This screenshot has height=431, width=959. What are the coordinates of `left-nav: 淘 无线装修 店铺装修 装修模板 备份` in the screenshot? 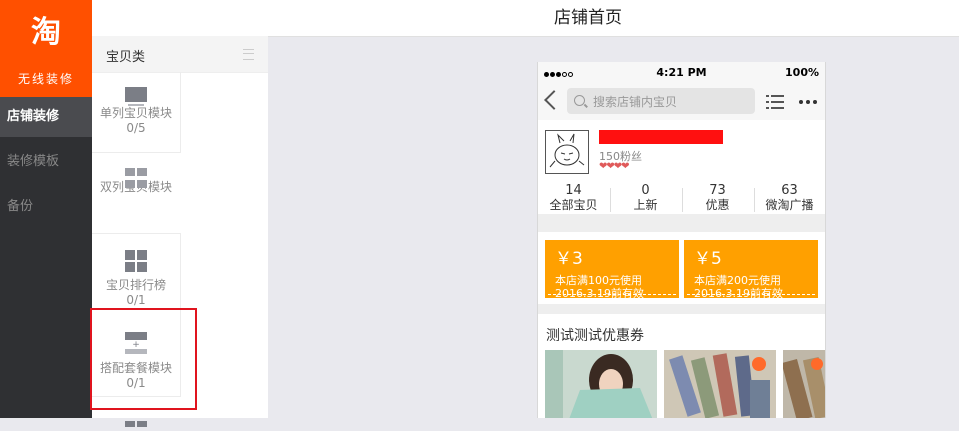 It's located at (46, 209).